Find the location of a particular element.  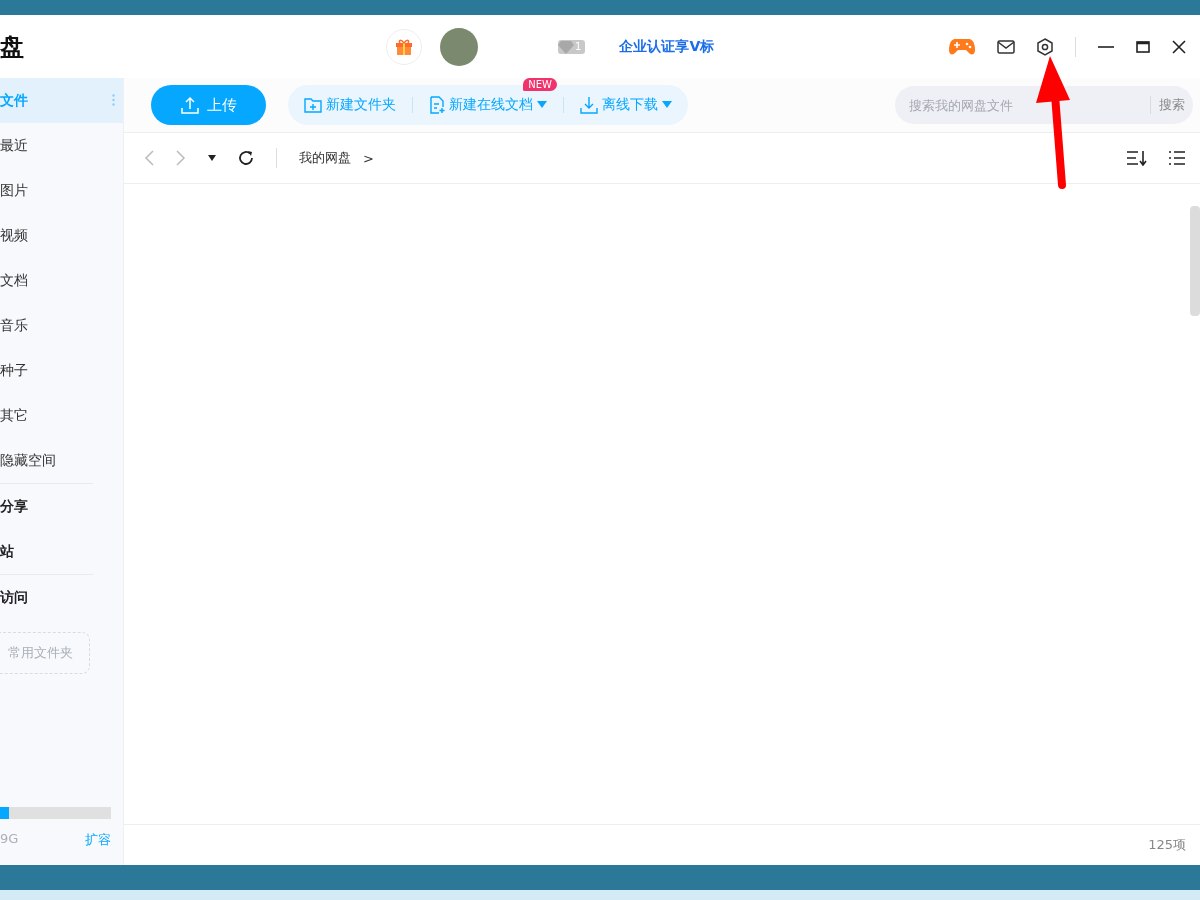

item-count: 125项 is located at coordinates (1167, 845).